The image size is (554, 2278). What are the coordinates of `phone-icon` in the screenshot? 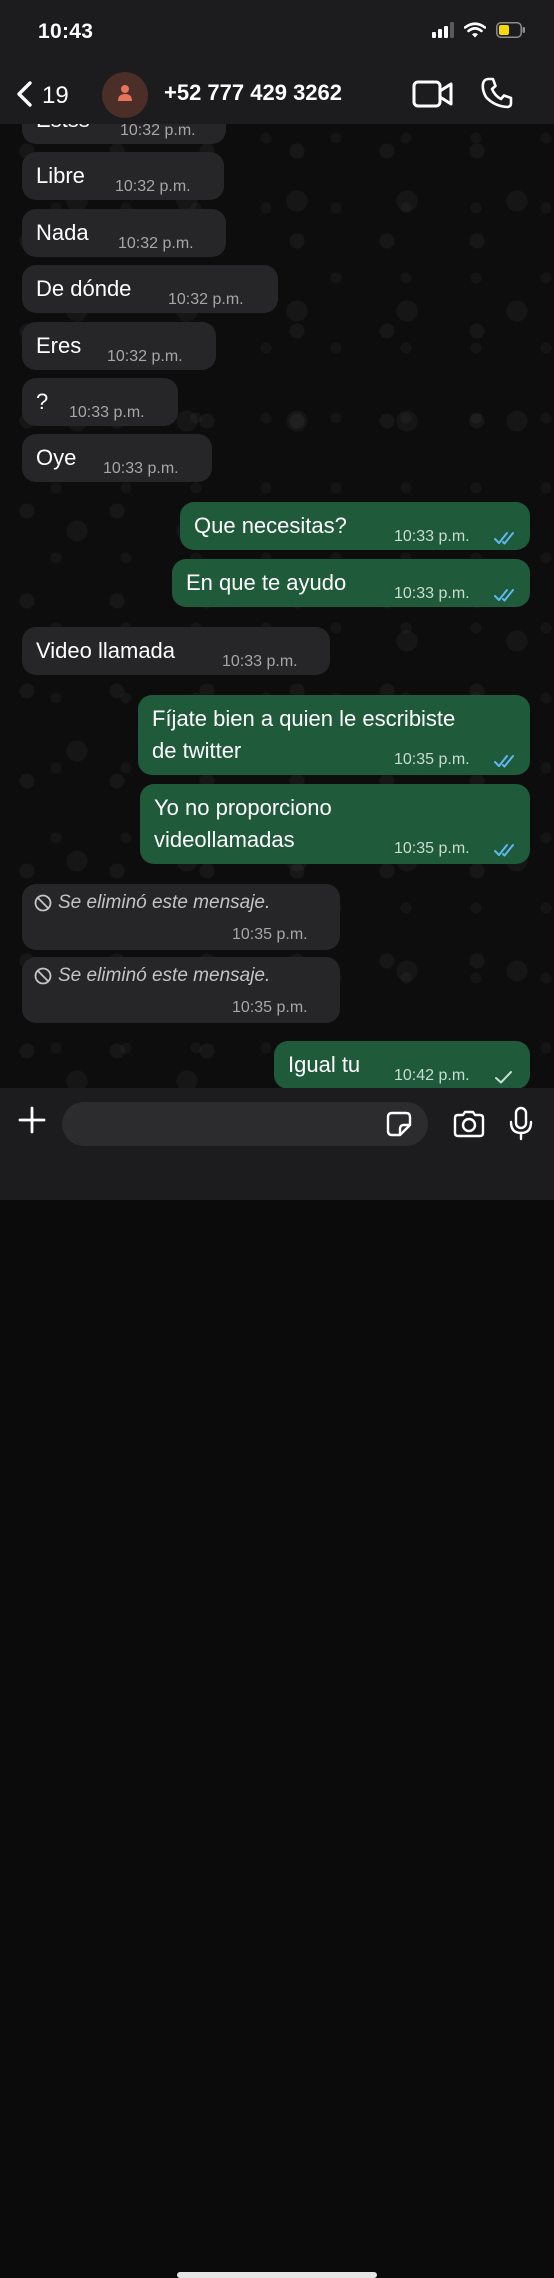 It's located at (497, 95).